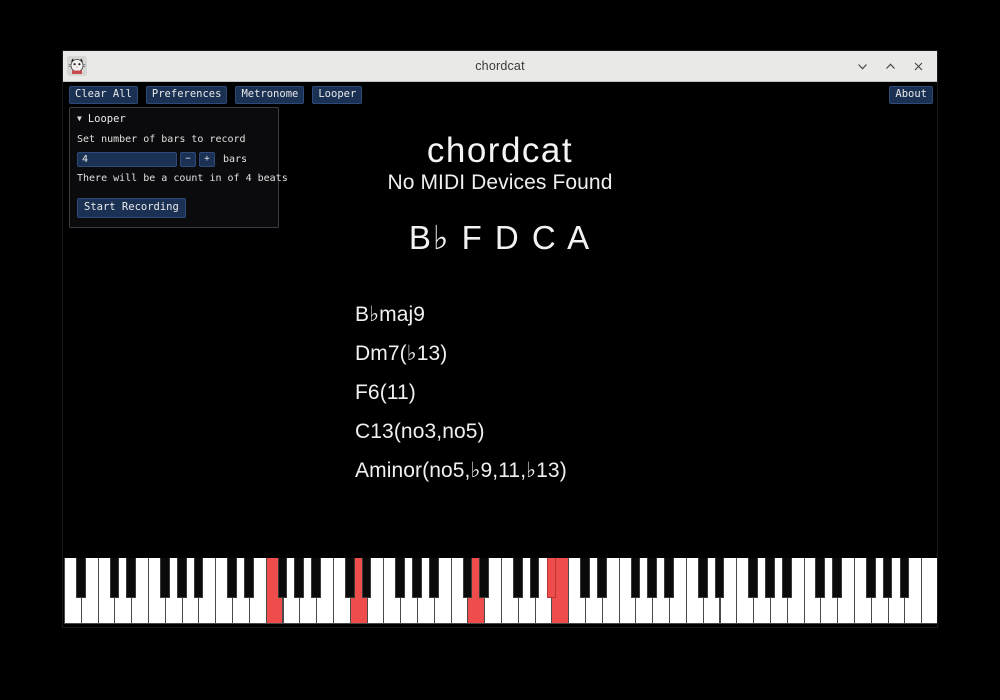  What do you see at coordinates (500, 237) in the screenshot?
I see `detected-notes: B♭ F D C A` at bounding box center [500, 237].